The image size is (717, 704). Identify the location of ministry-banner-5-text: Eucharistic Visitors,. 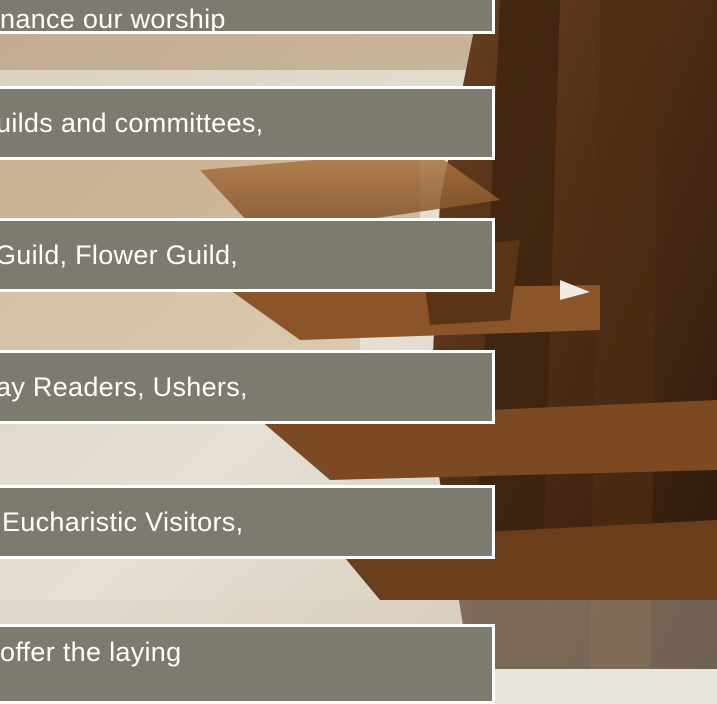
(123, 521).